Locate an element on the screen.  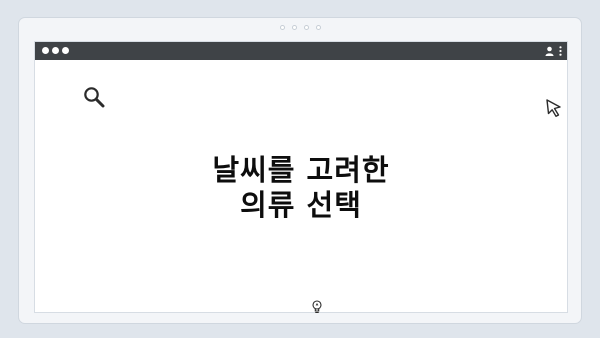
cursor-icon is located at coordinates (553, 108).